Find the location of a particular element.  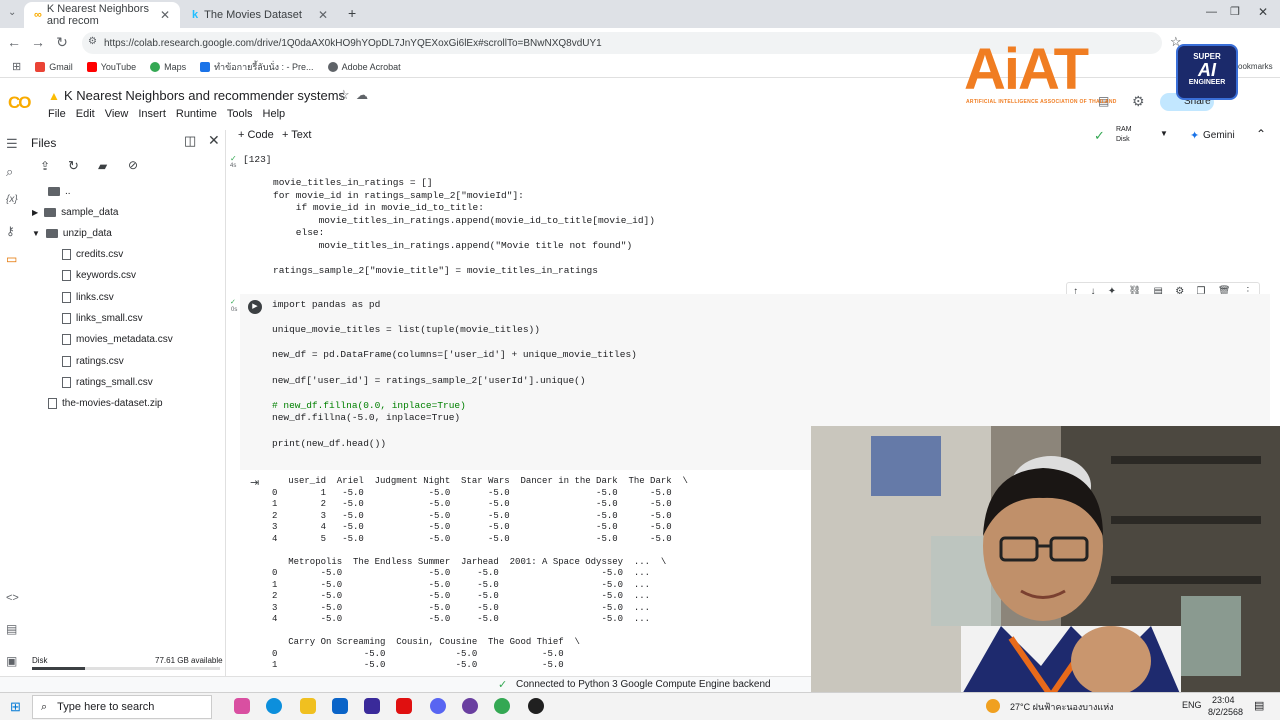

bookmark-gmail: Gmail is located at coordinates (54, 66).